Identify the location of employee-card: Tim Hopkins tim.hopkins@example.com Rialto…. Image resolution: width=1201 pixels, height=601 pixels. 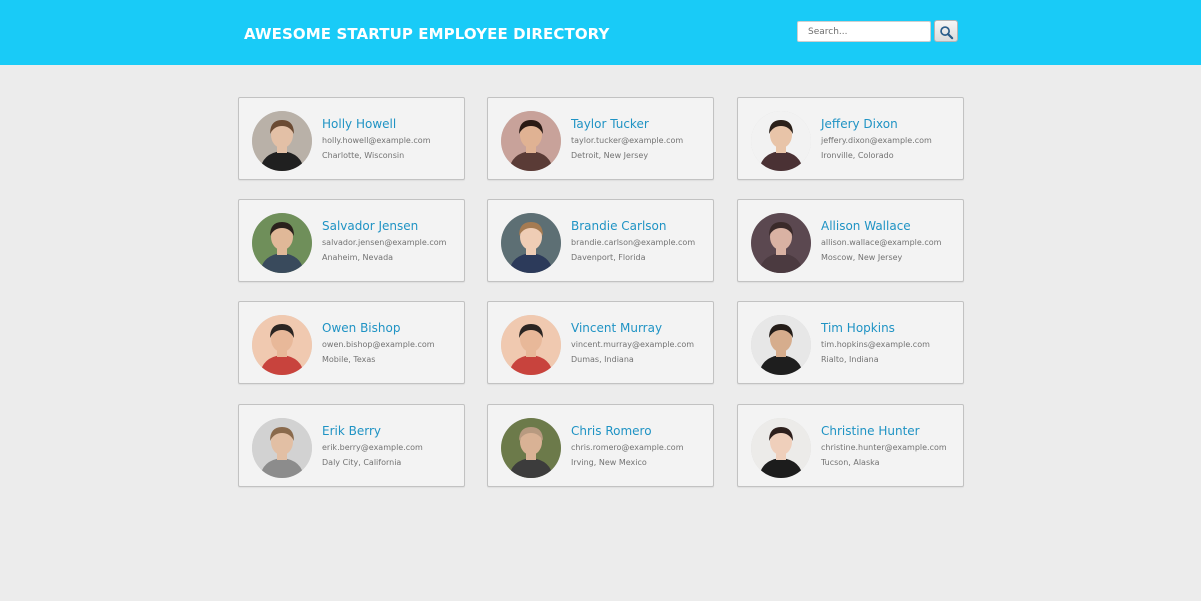
(850, 342).